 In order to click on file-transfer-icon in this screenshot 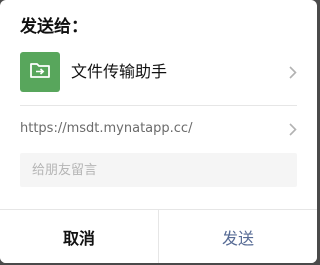, I will do `click(40, 72)`.